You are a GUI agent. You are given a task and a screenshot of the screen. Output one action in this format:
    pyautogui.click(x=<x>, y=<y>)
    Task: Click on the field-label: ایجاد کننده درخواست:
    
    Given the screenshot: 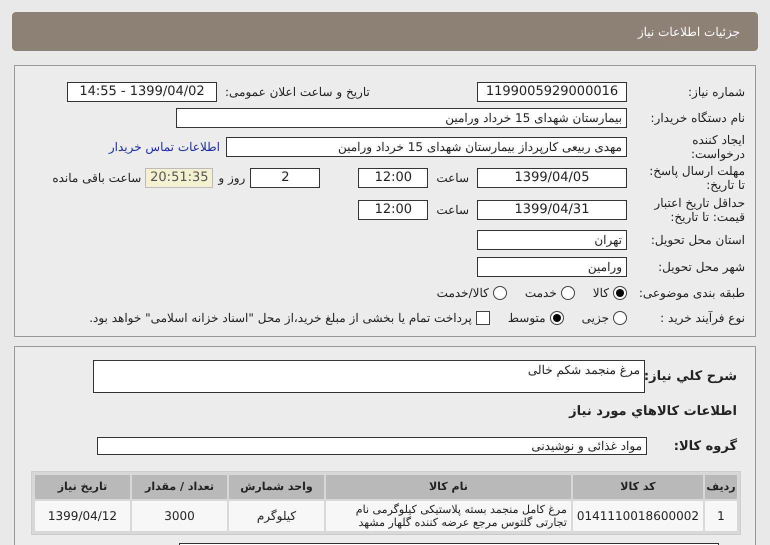 What is the action you would take?
    pyautogui.click(x=717, y=147)
    